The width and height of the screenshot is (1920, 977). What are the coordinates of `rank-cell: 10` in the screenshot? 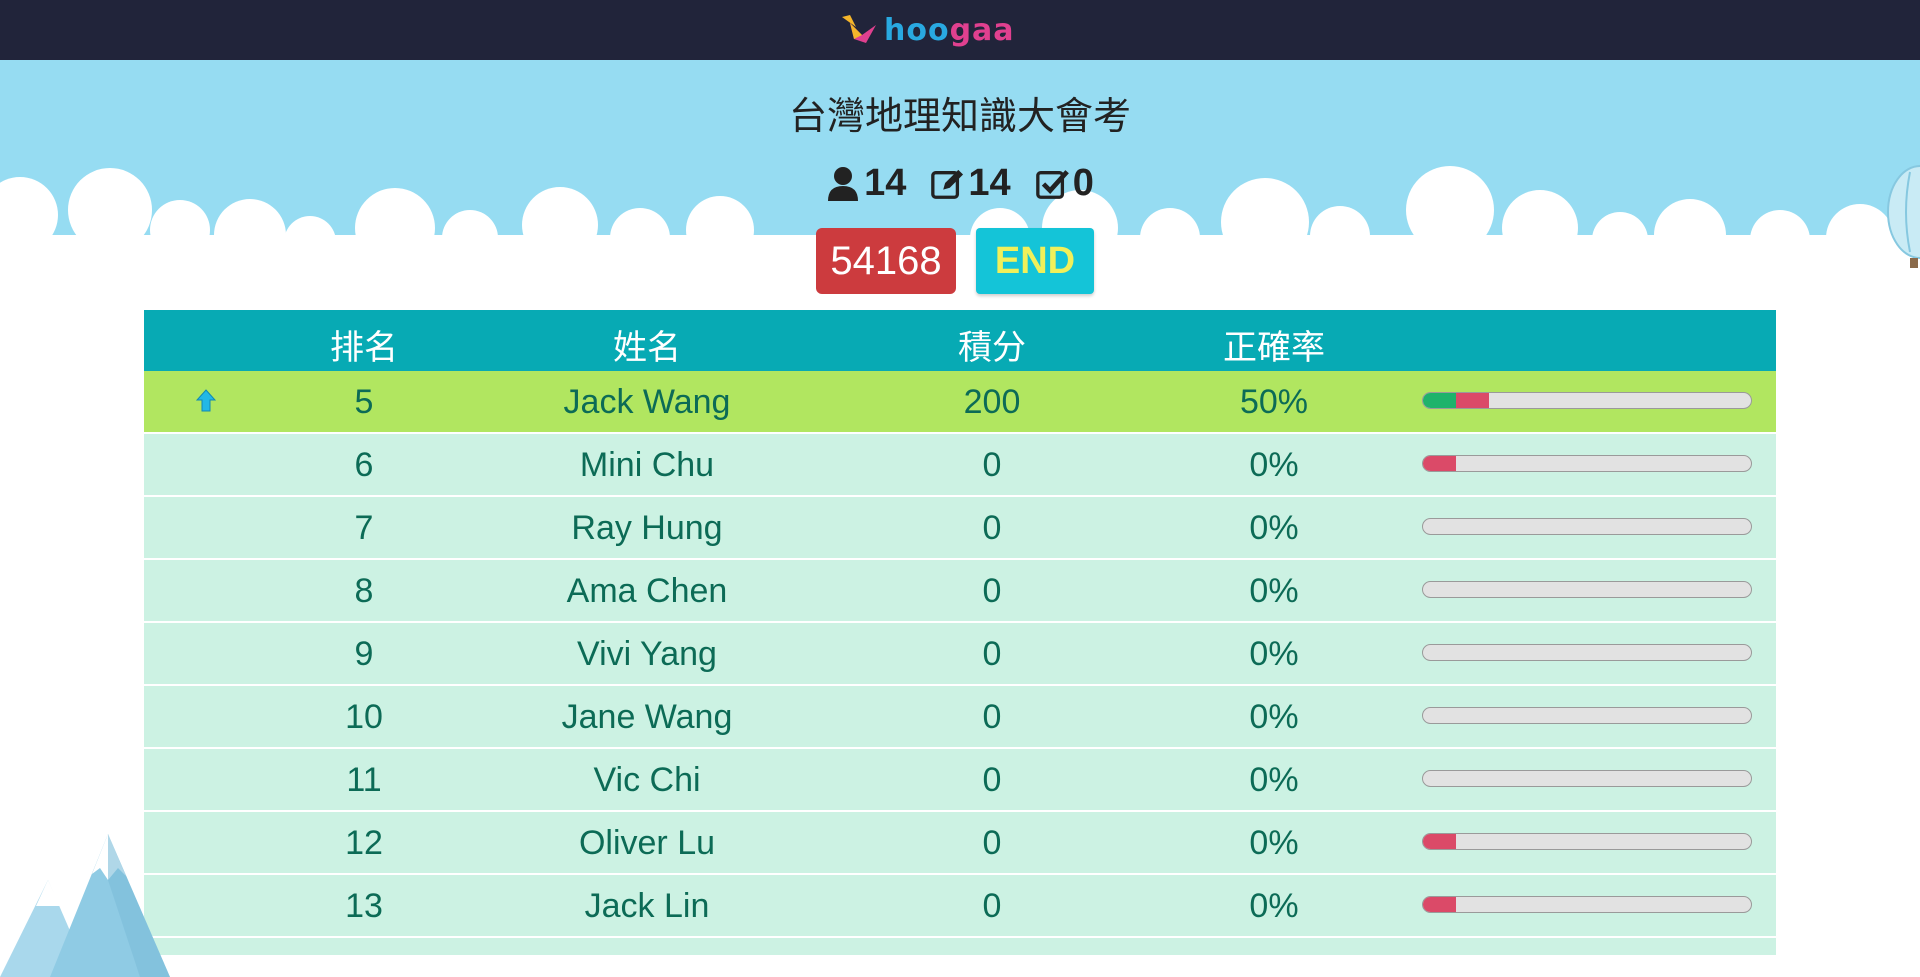 It's located at (364, 717).